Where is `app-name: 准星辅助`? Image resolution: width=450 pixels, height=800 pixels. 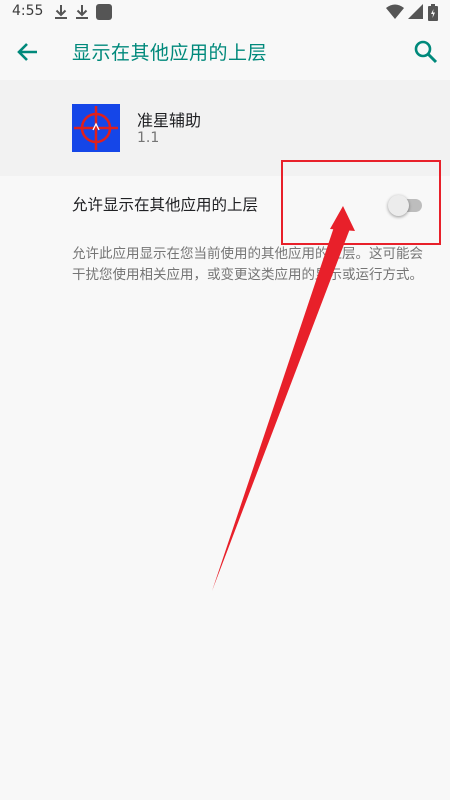
app-name: 准星辅助 is located at coordinates (169, 120).